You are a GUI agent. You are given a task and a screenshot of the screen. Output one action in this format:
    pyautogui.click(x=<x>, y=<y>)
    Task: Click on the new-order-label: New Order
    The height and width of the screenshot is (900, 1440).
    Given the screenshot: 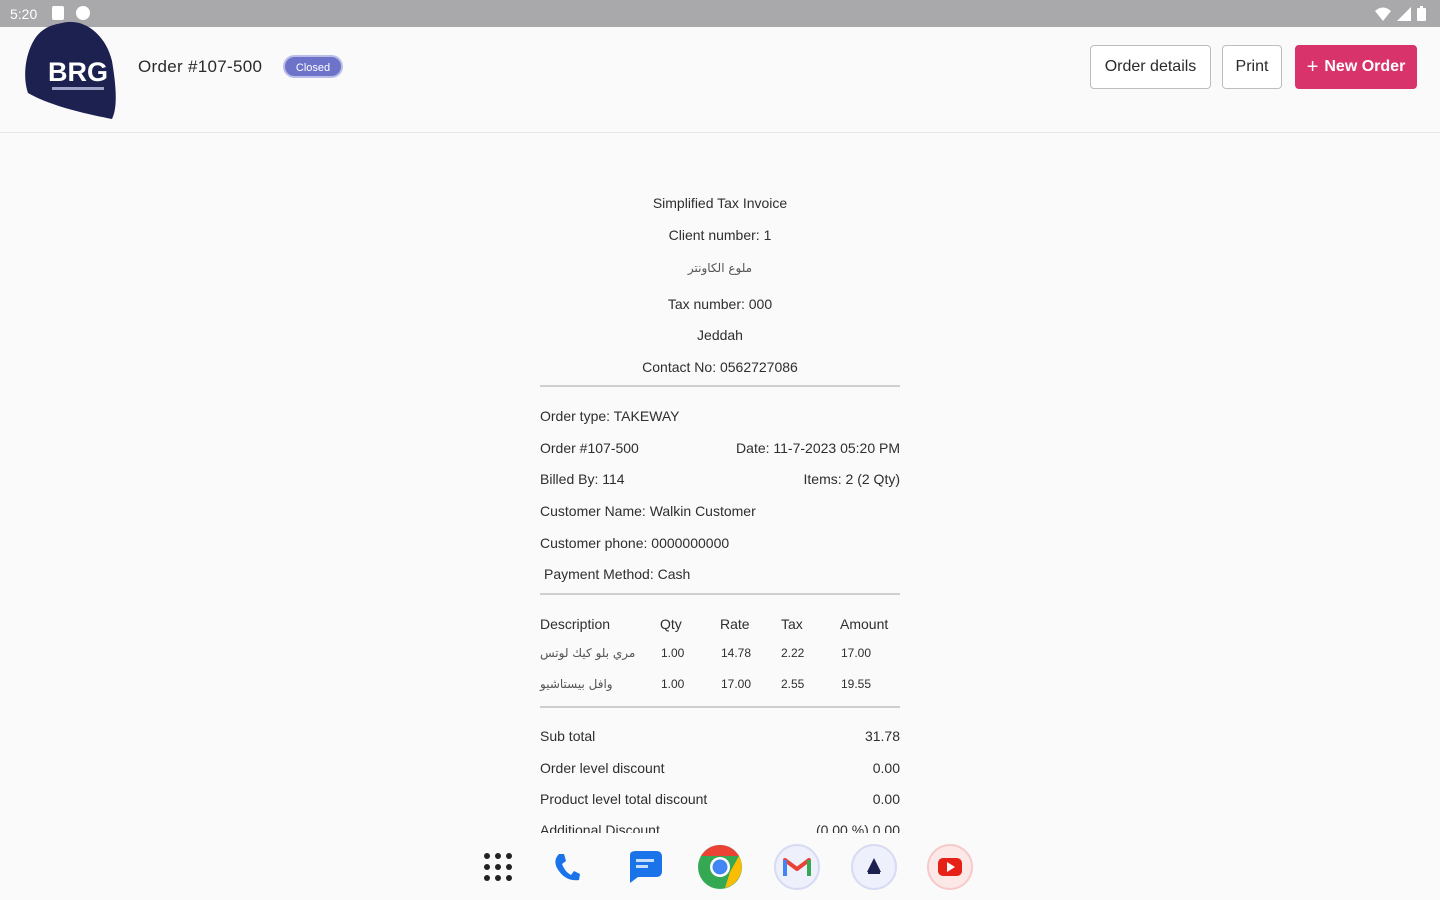 What is the action you would take?
    pyautogui.click(x=1365, y=66)
    